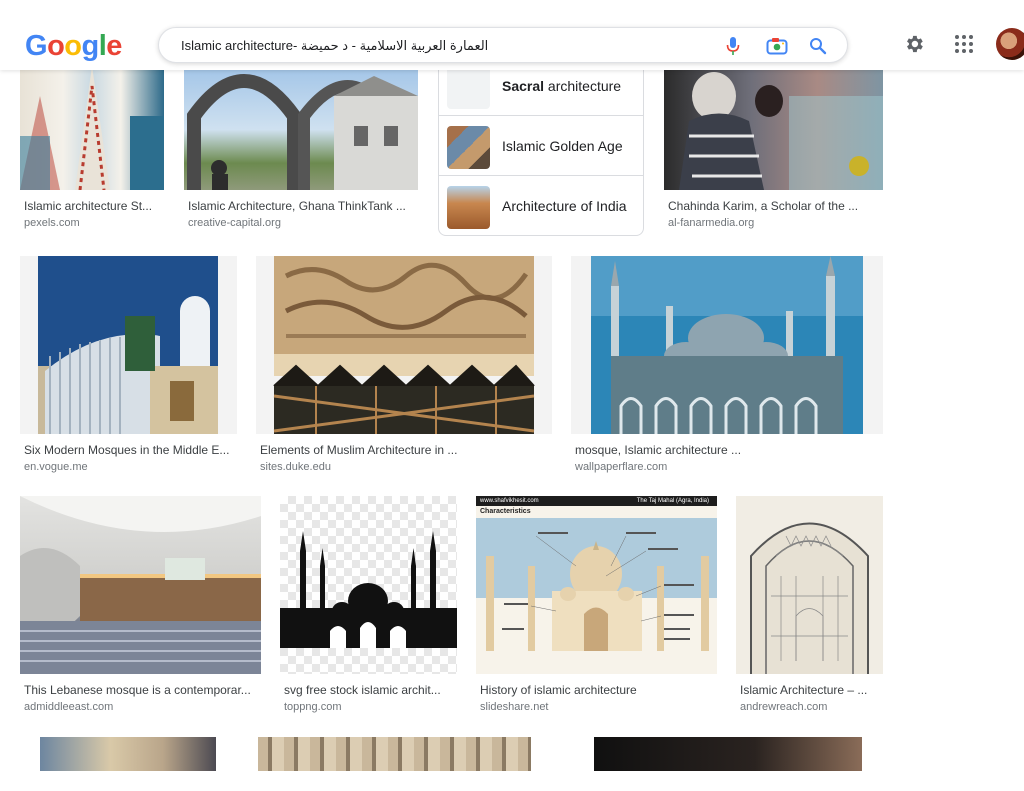  What do you see at coordinates (733, 46) in the screenshot?
I see `mic-icon` at bounding box center [733, 46].